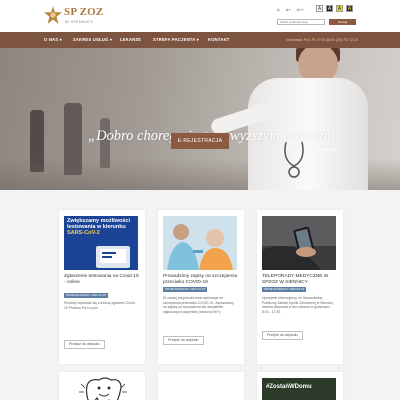  I want to click on tooth-illustration, so click(102, 386).